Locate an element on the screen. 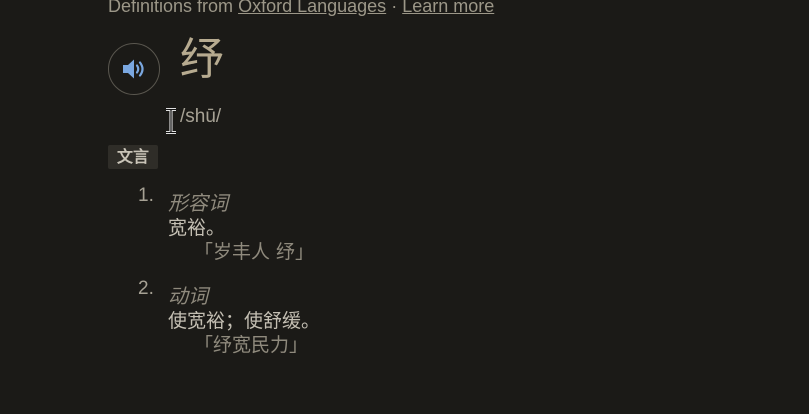 The height and width of the screenshot is (414, 809). sense-number: 1. is located at coordinates (146, 195).